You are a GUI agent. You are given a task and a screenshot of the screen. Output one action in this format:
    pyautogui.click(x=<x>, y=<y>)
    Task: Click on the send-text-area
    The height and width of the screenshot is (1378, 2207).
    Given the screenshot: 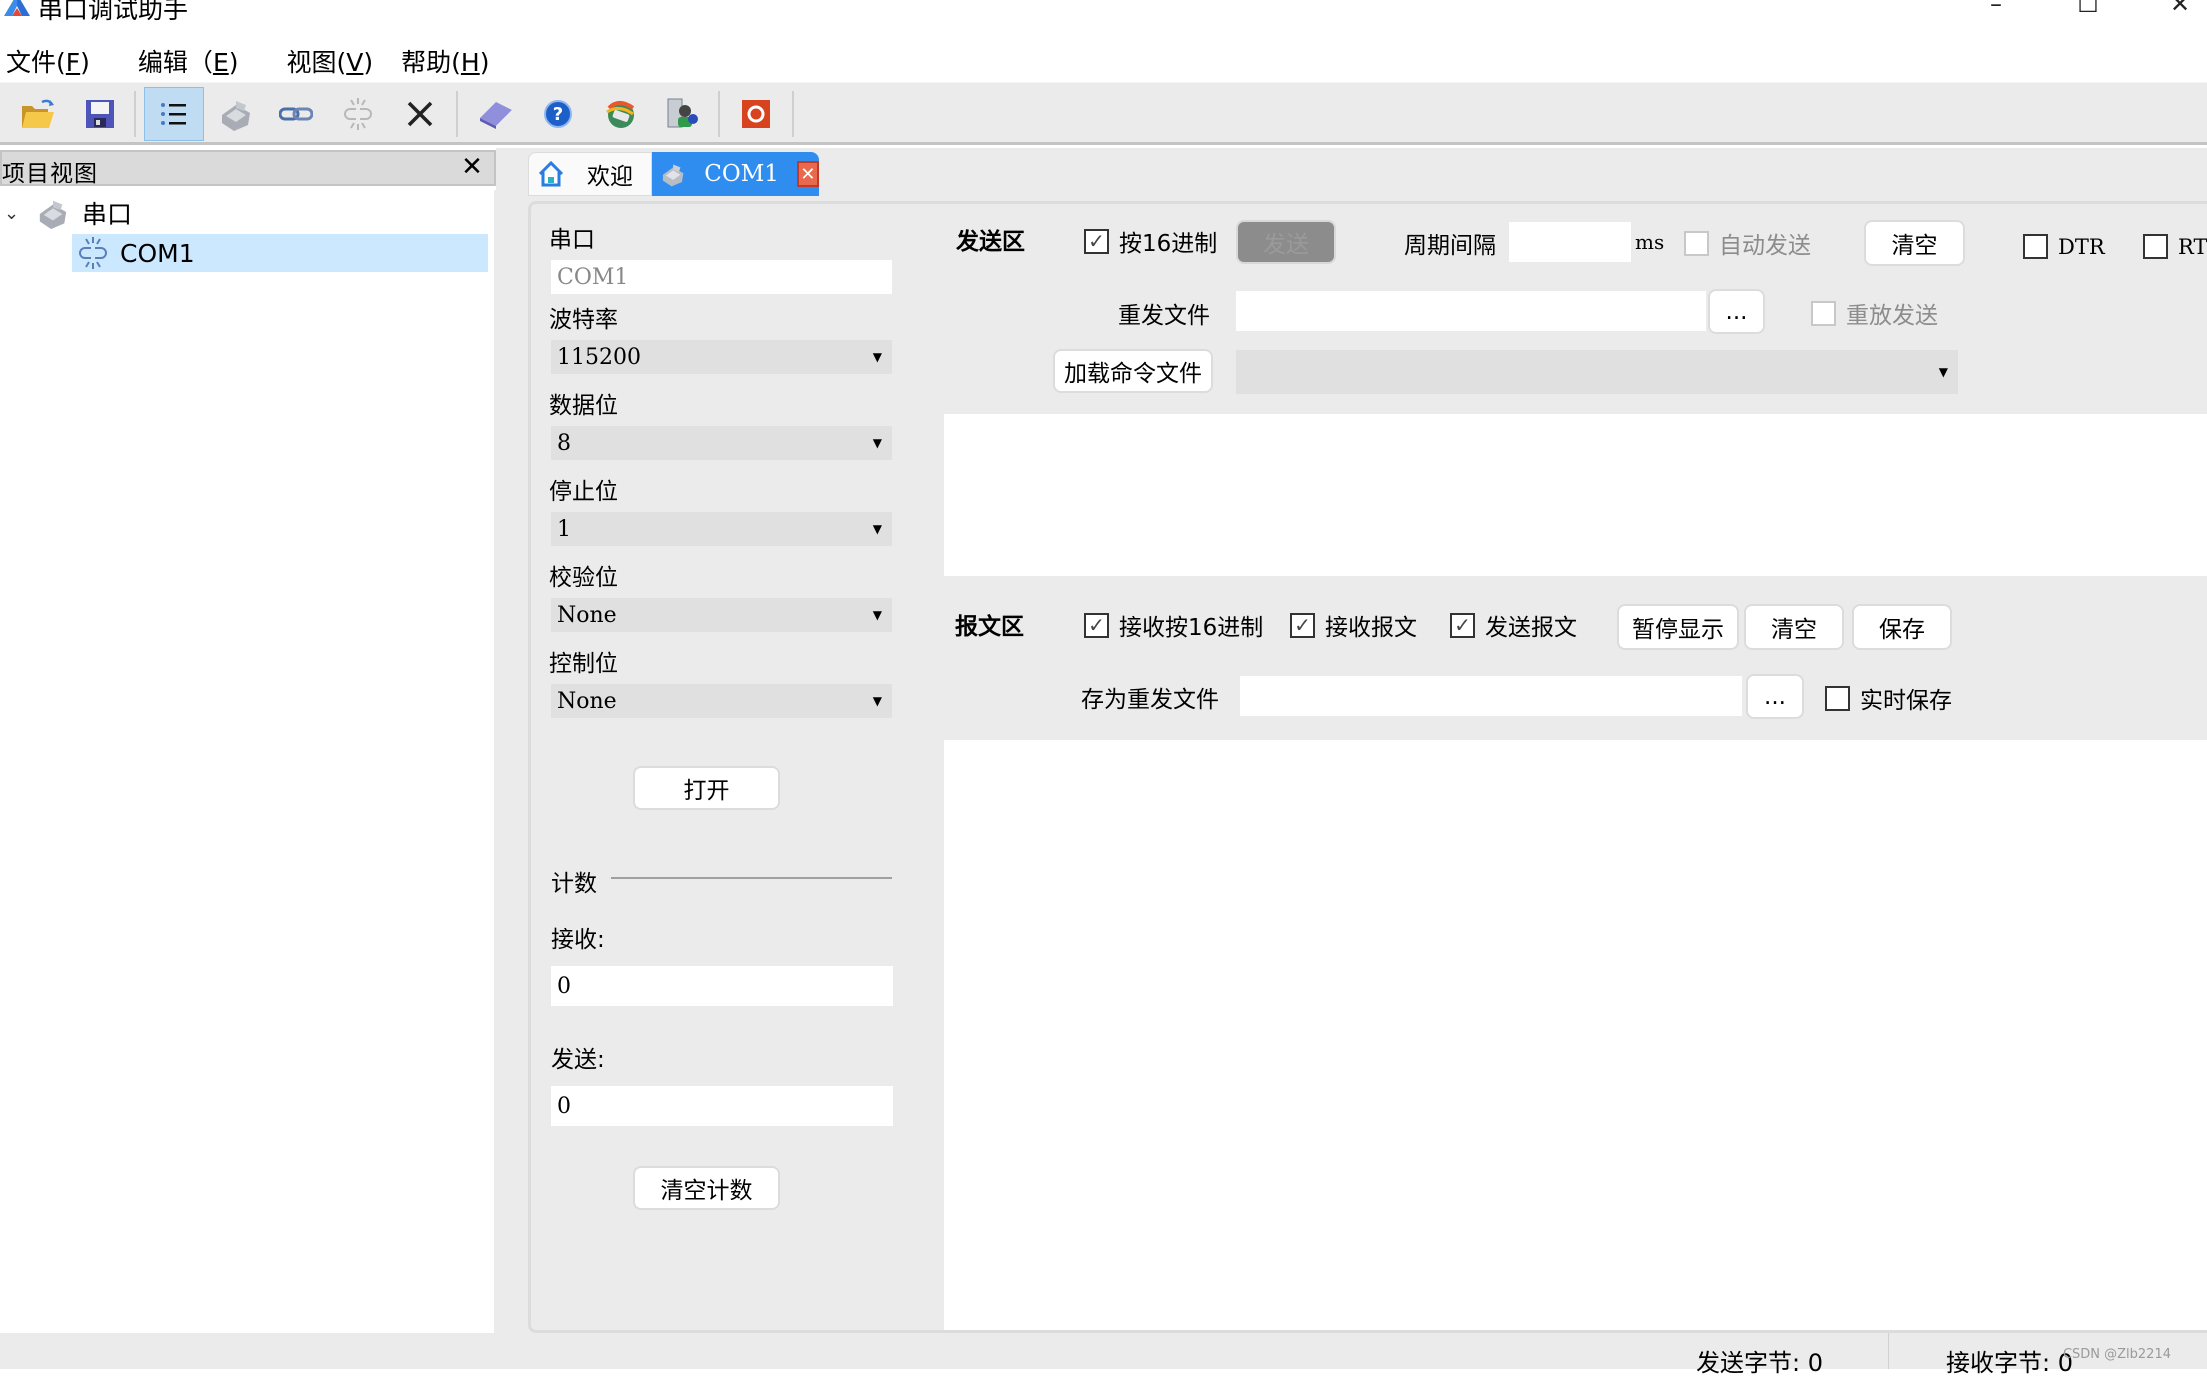 What is the action you would take?
    pyautogui.click(x=1575, y=495)
    